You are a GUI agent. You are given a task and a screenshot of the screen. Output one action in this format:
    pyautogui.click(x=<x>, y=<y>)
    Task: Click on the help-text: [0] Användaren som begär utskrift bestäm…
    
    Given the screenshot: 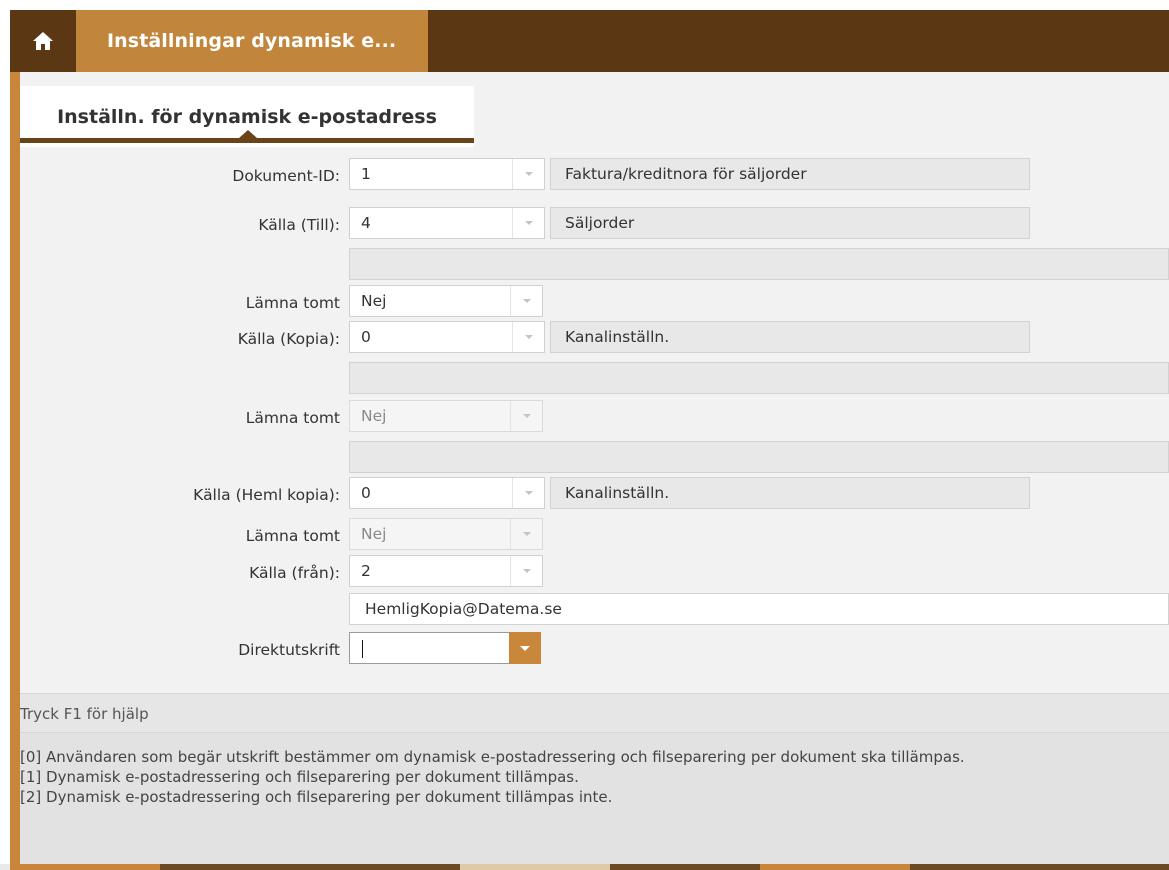 What is the action you would take?
    pyautogui.click(x=492, y=777)
    